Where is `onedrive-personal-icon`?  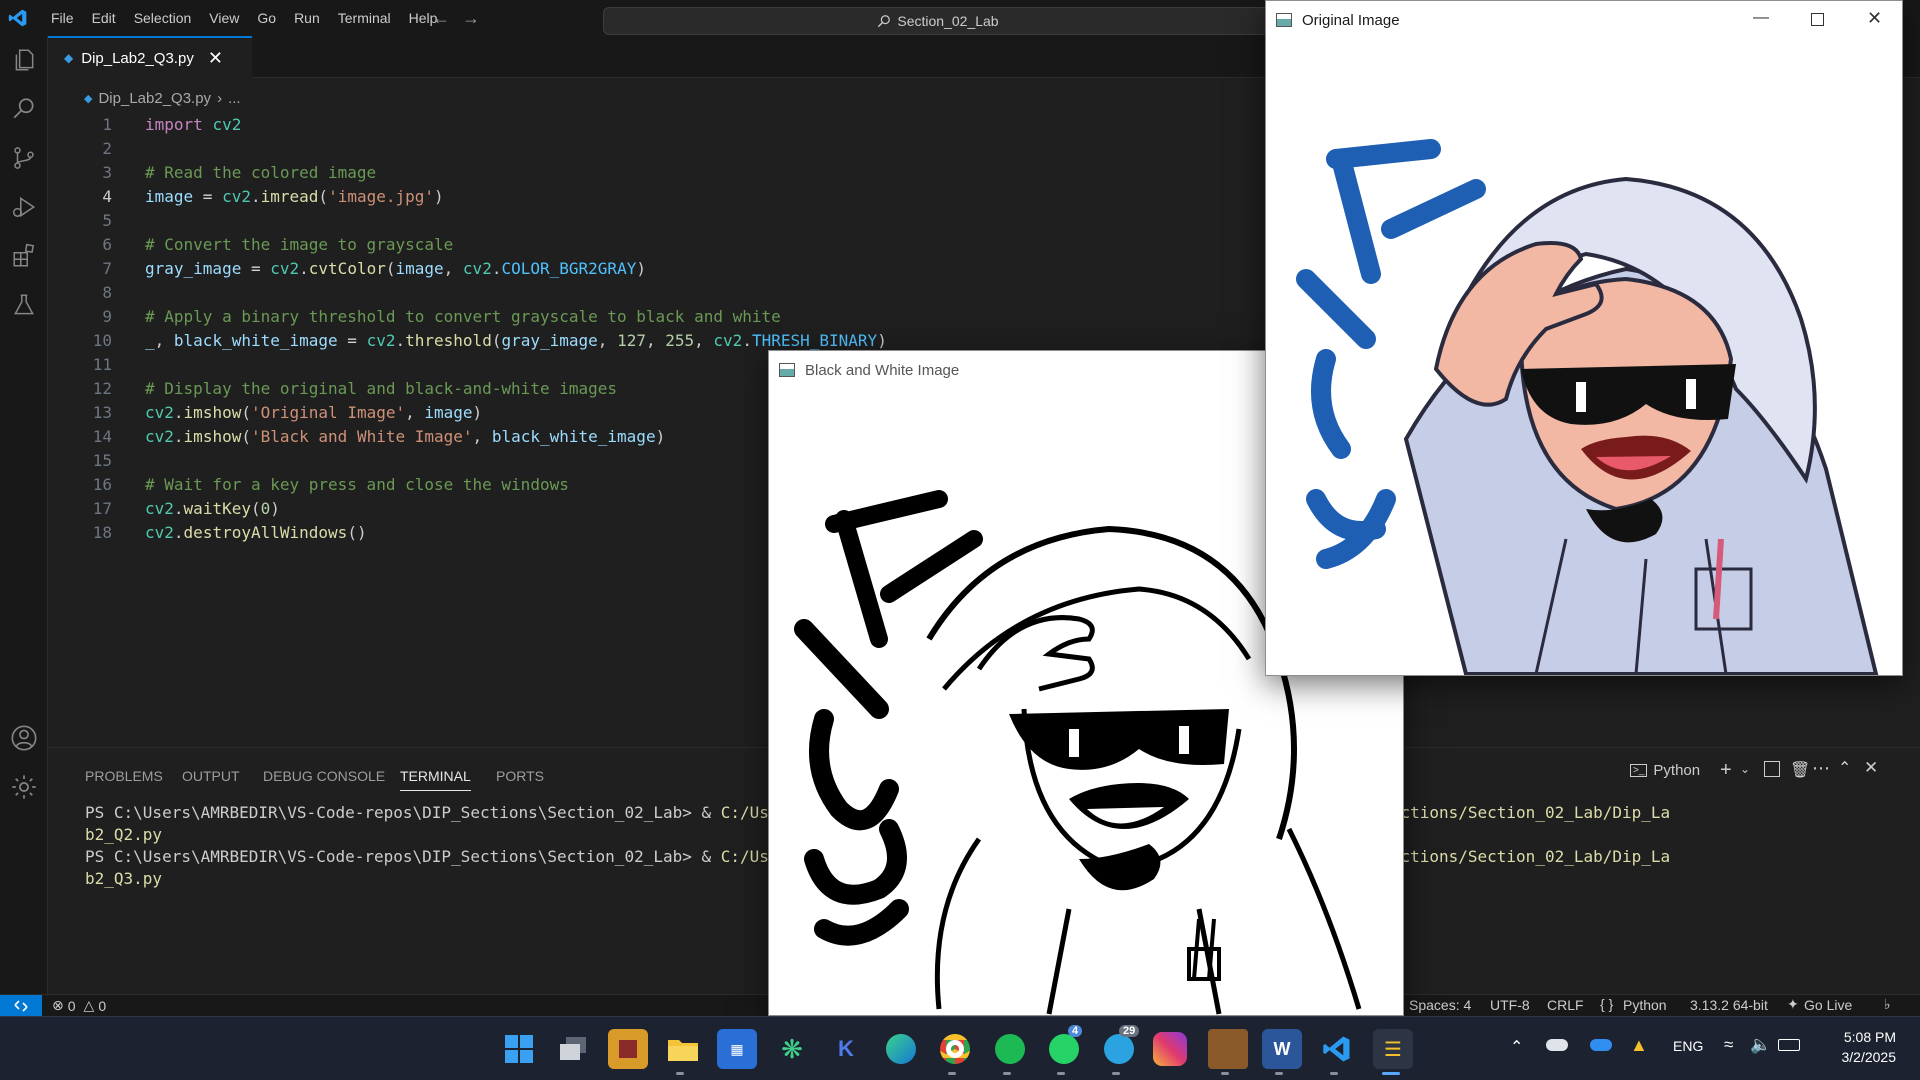
onedrive-personal-icon is located at coordinates (1557, 1045).